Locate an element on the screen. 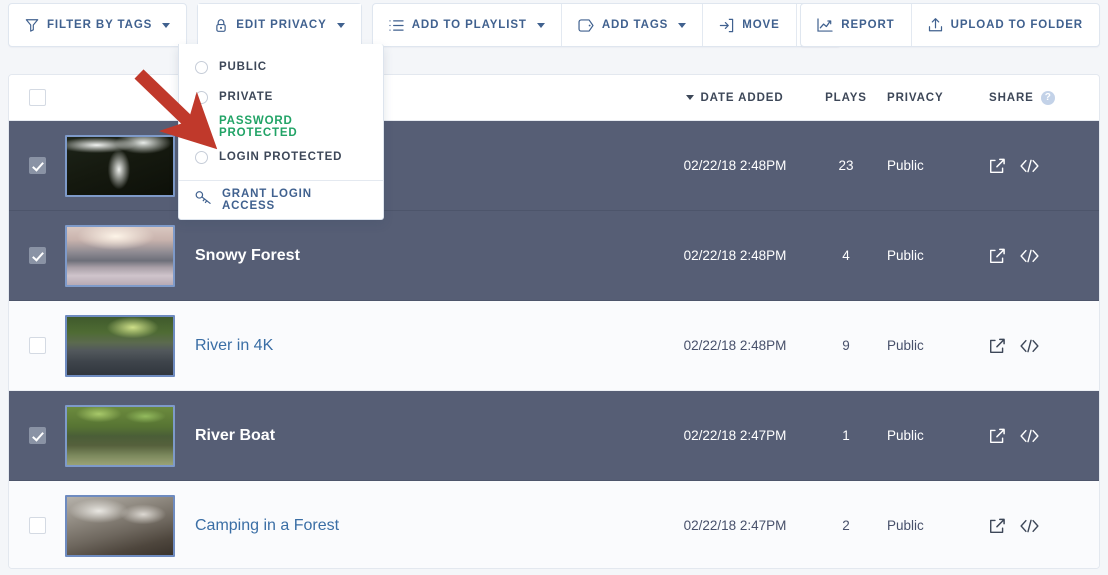  move-button: Move is located at coordinates (750, 25).